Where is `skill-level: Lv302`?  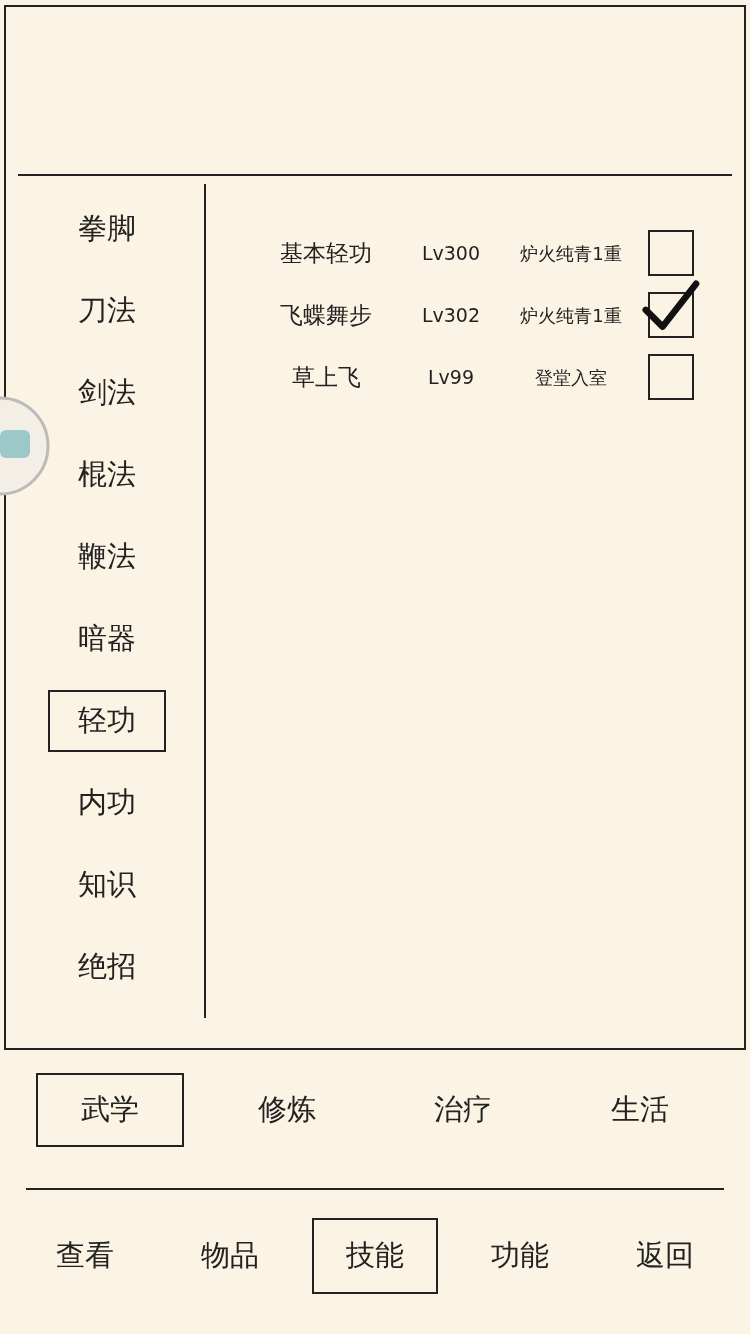 skill-level: Lv302 is located at coordinates (451, 315).